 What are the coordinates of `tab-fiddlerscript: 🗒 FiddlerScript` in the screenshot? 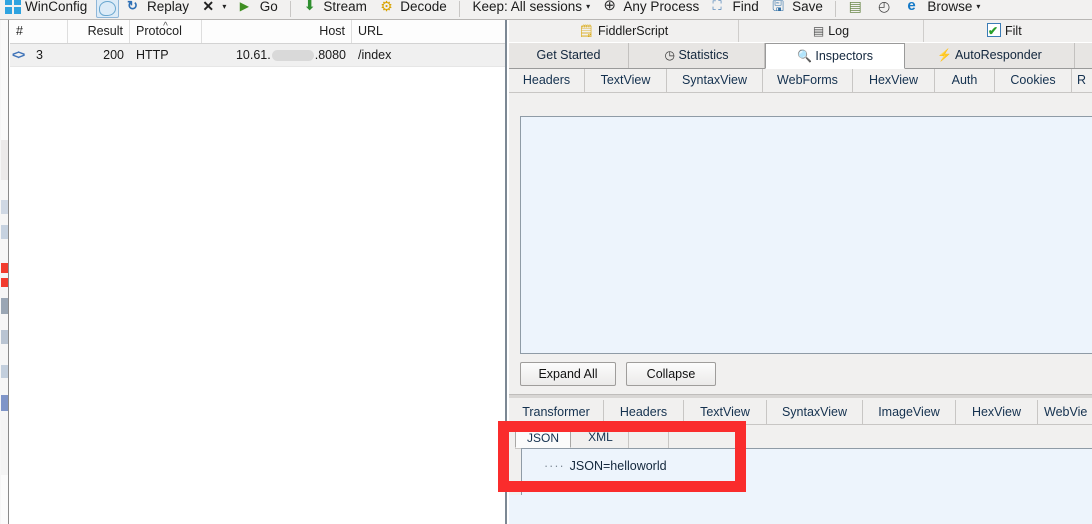 It's located at (624, 31).